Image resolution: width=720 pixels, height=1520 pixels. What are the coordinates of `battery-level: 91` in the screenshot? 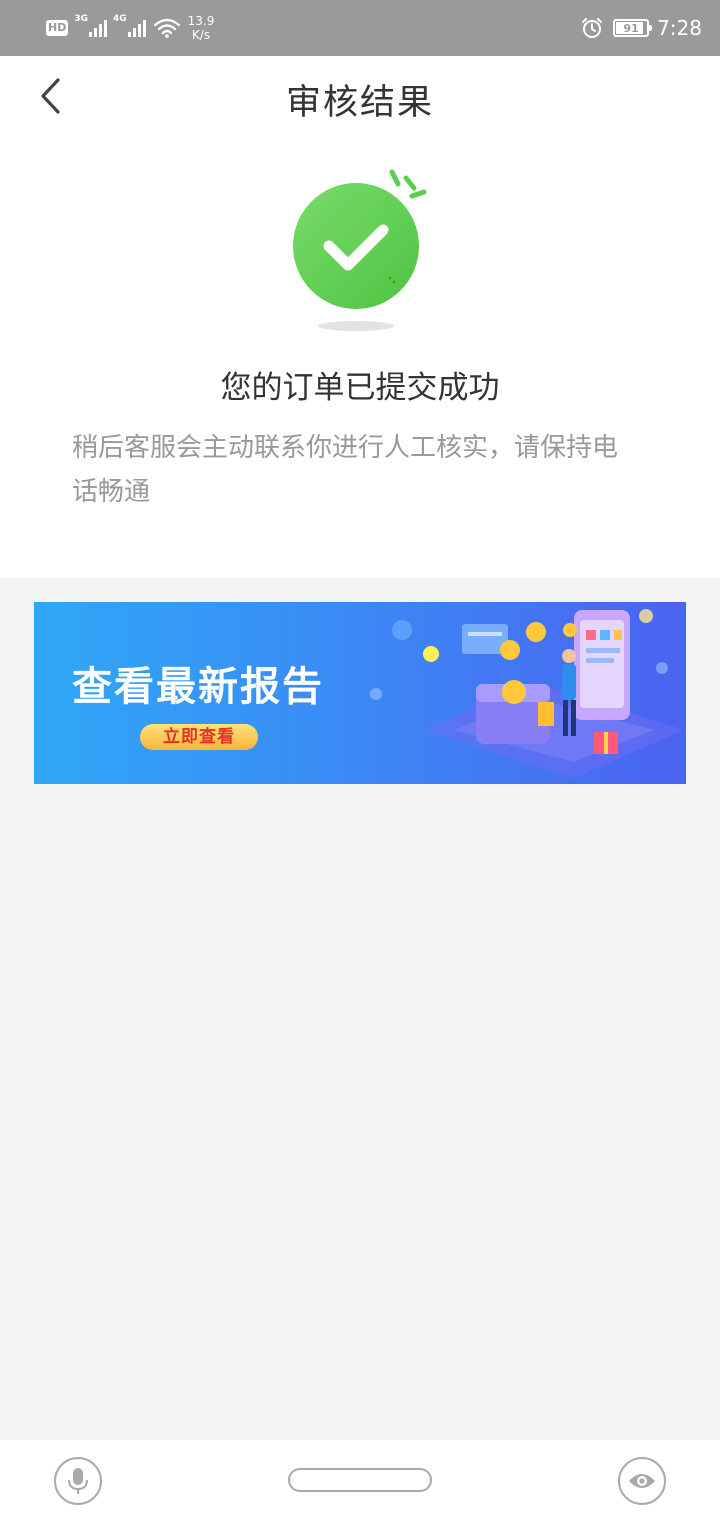 It's located at (631, 28).